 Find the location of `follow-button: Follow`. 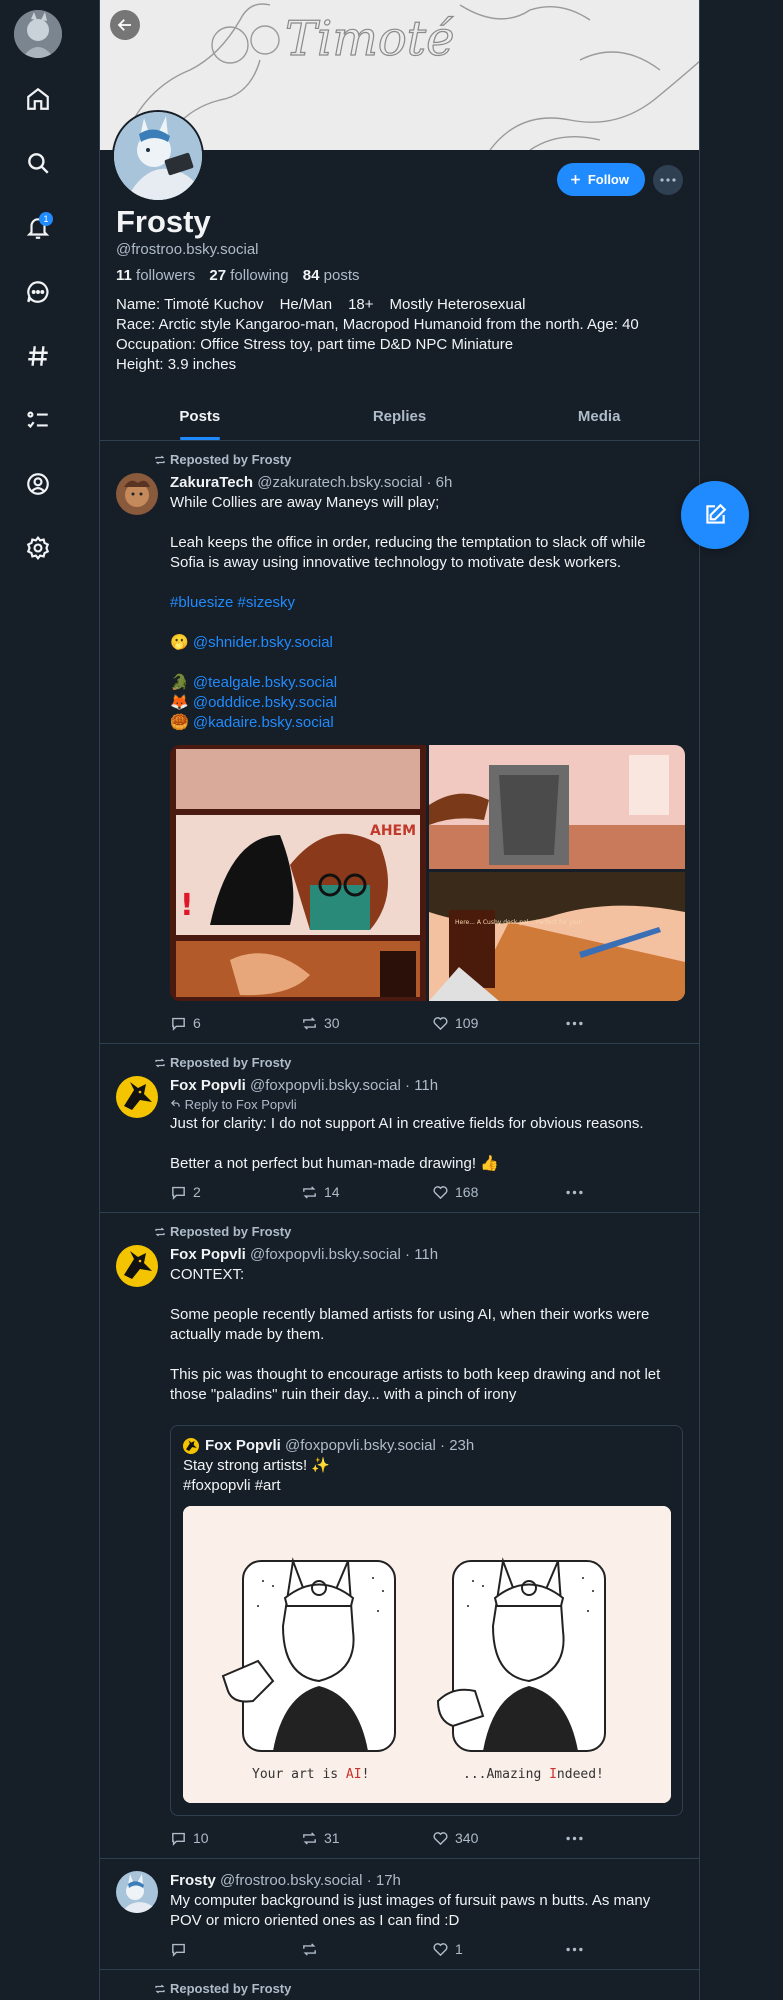

follow-button: Follow is located at coordinates (600, 179).